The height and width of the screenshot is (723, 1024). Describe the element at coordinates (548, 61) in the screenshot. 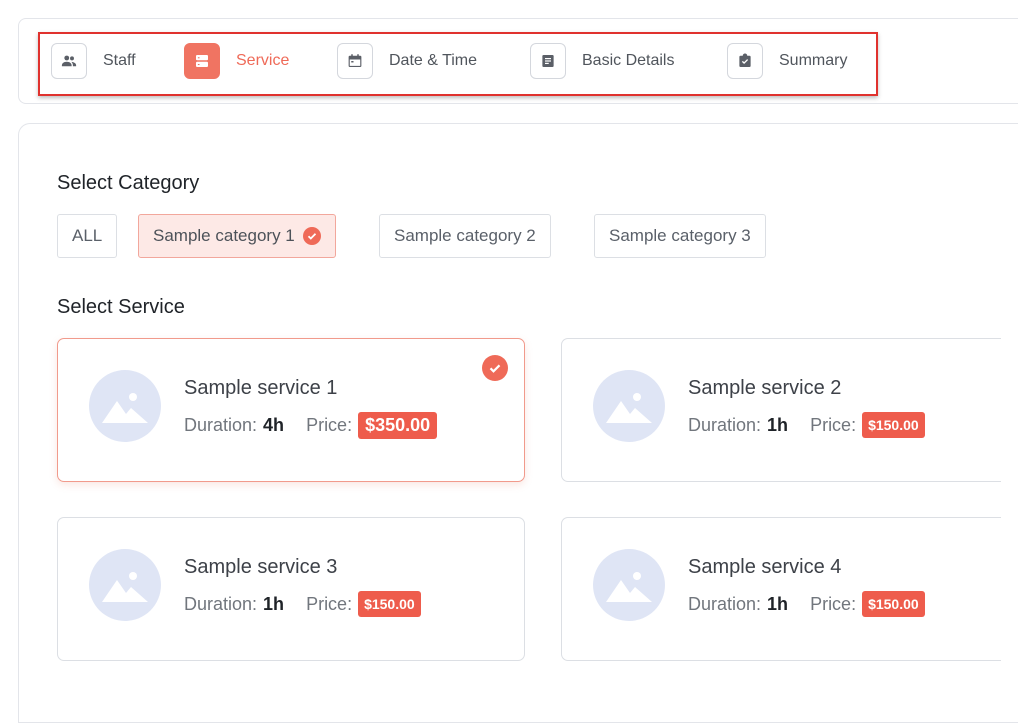

I see `document-icon` at that location.